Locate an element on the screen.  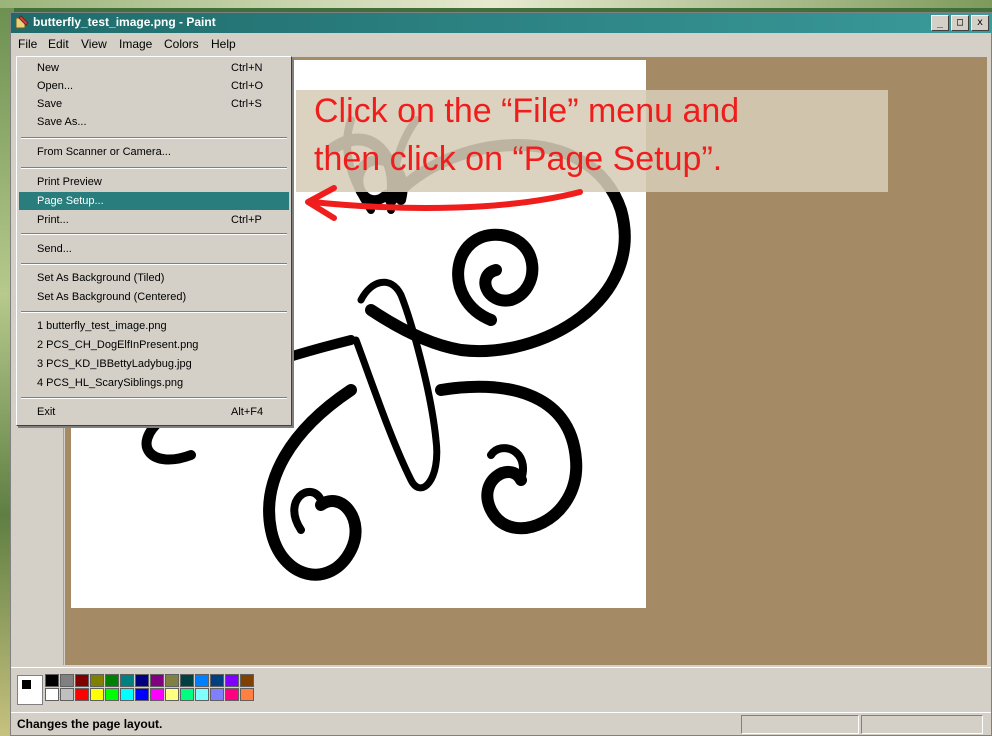
title-bar: butterfly_test_image.png - Paint _ □ x is located at coordinates (501, 23).